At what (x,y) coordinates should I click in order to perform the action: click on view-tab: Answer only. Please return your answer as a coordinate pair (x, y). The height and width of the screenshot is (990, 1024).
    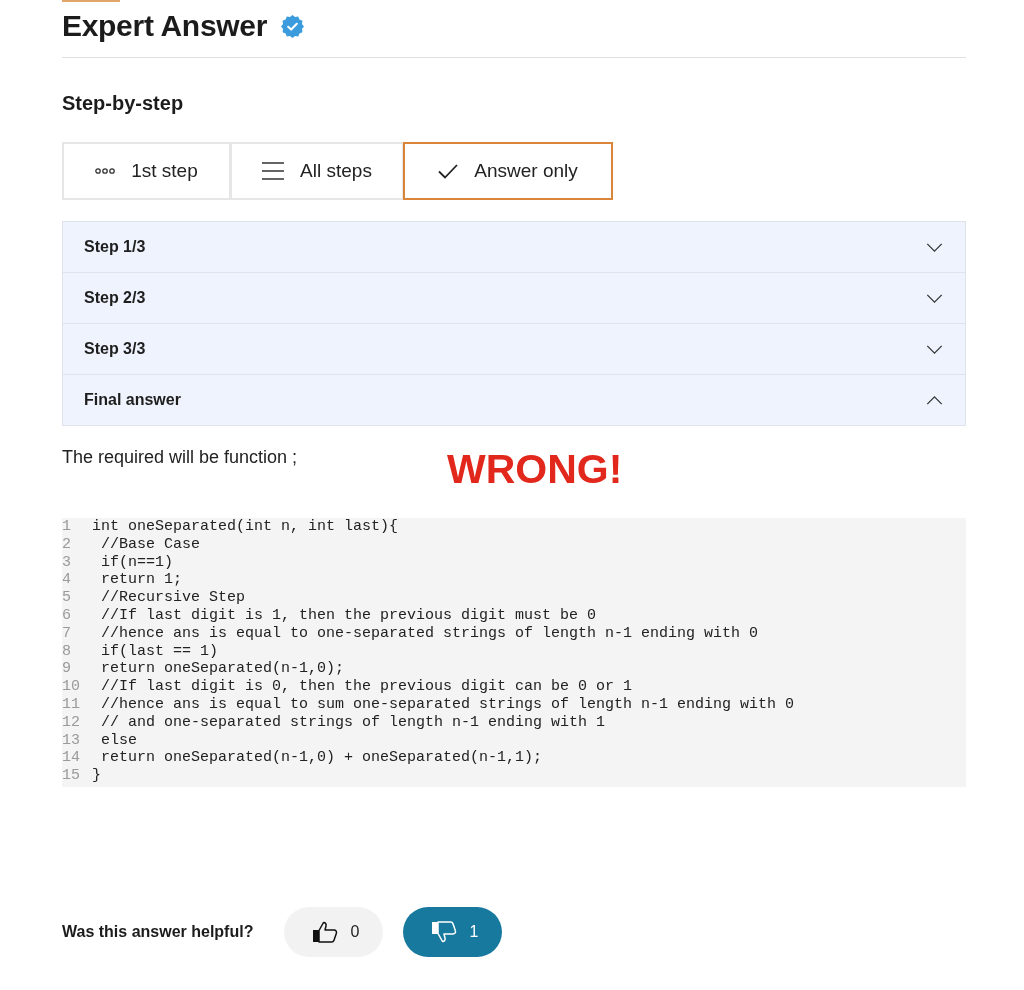
    Looking at the image, I should click on (508, 171).